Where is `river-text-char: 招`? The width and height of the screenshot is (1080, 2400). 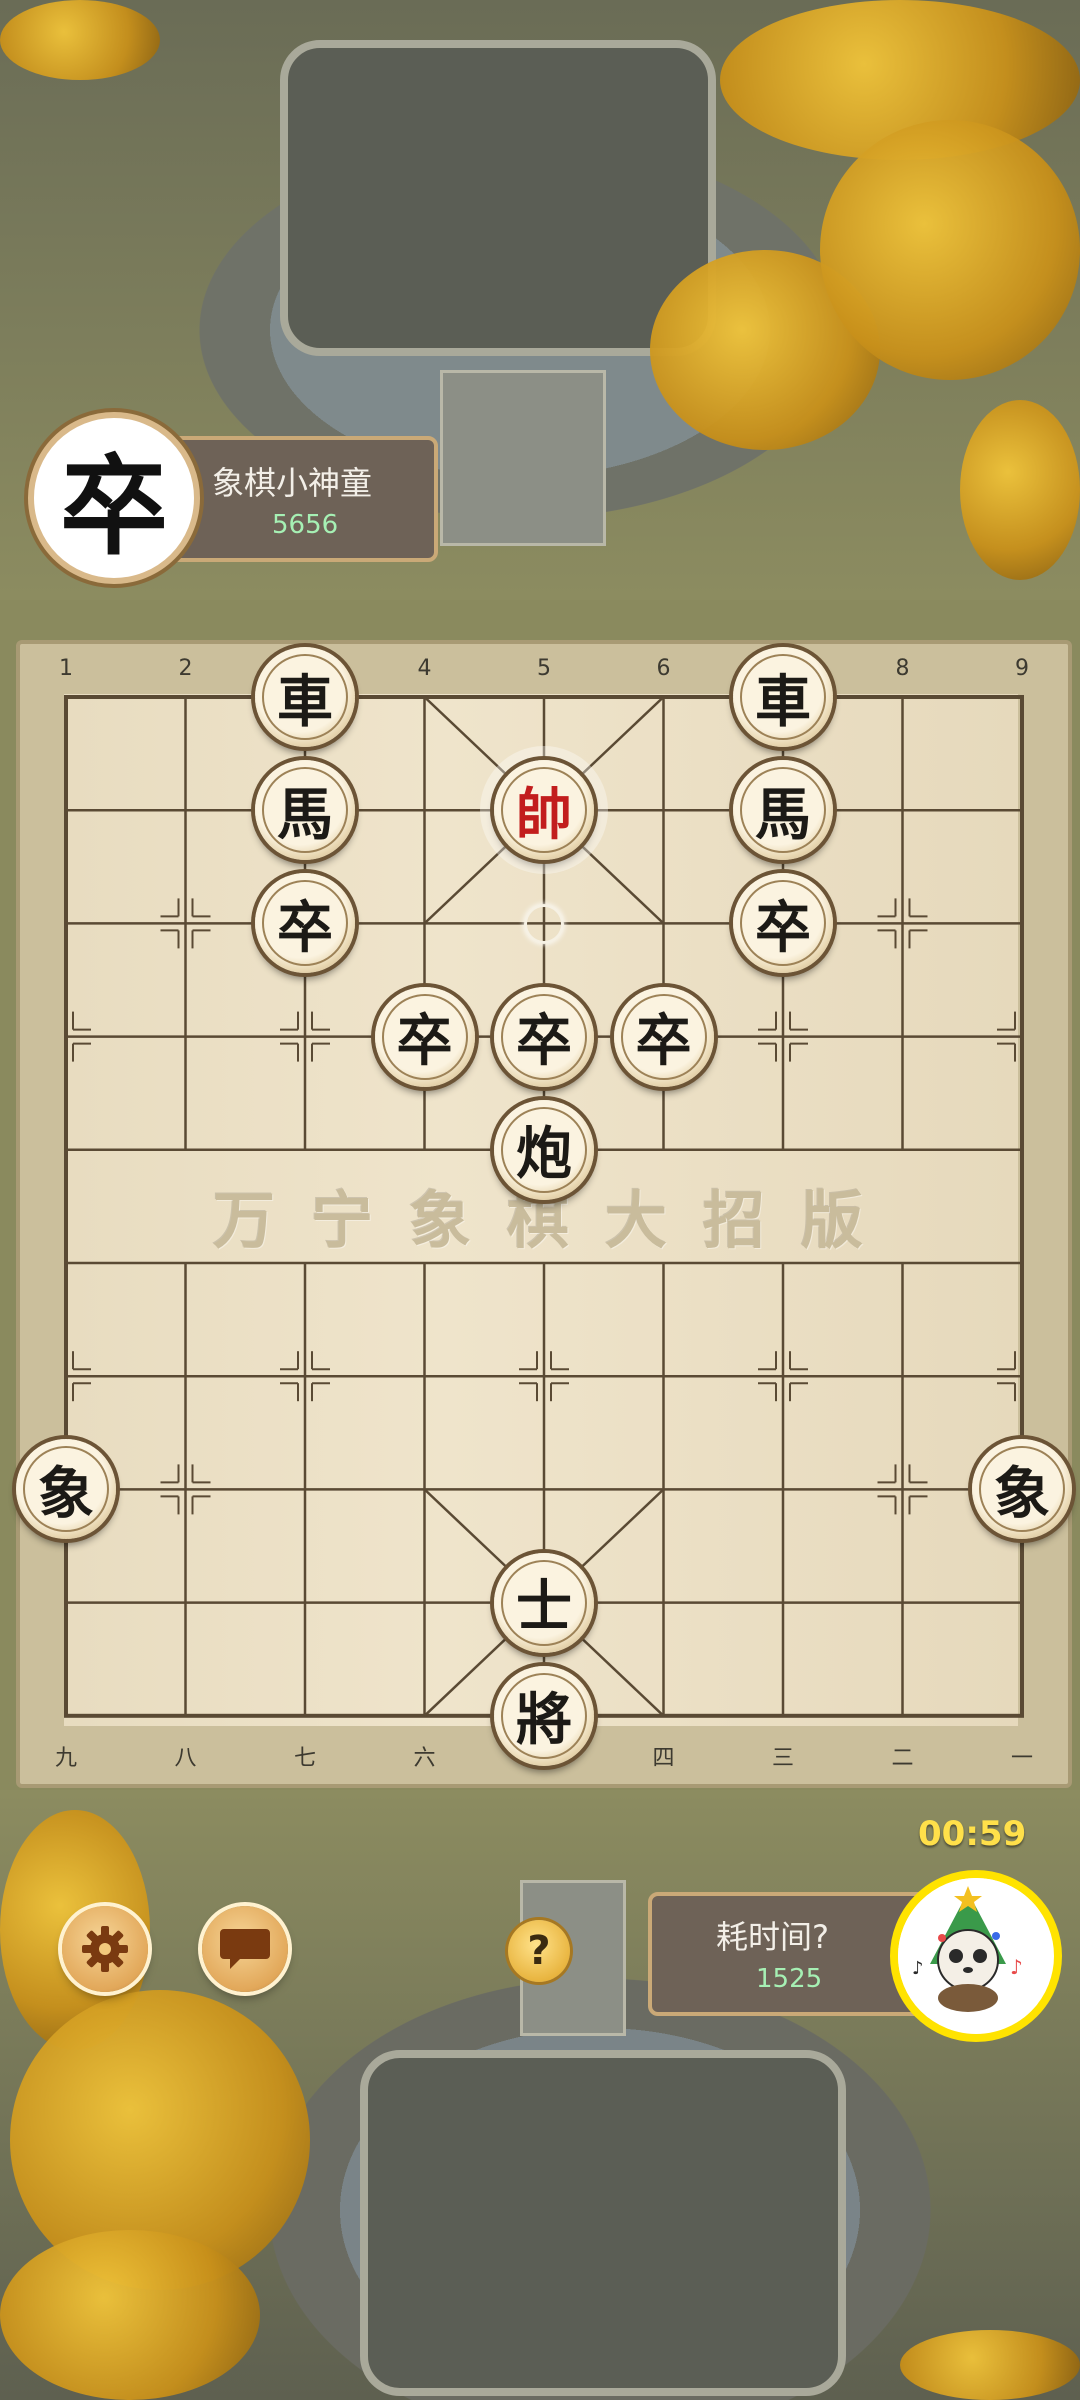
river-text-char: 招 is located at coordinates (737, 1220).